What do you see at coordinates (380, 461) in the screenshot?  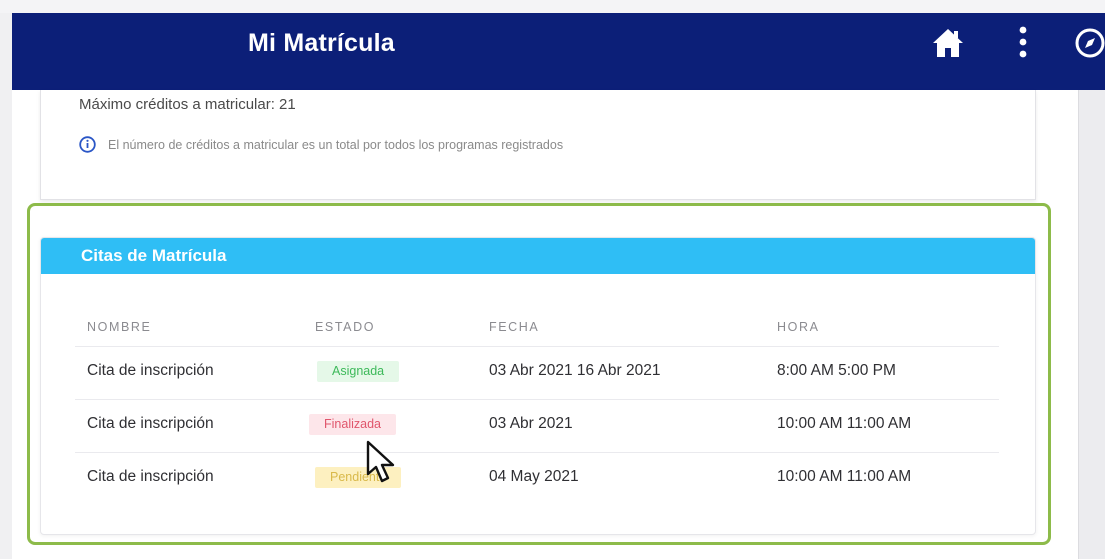 I see `mouse-cursor-icon` at bounding box center [380, 461].